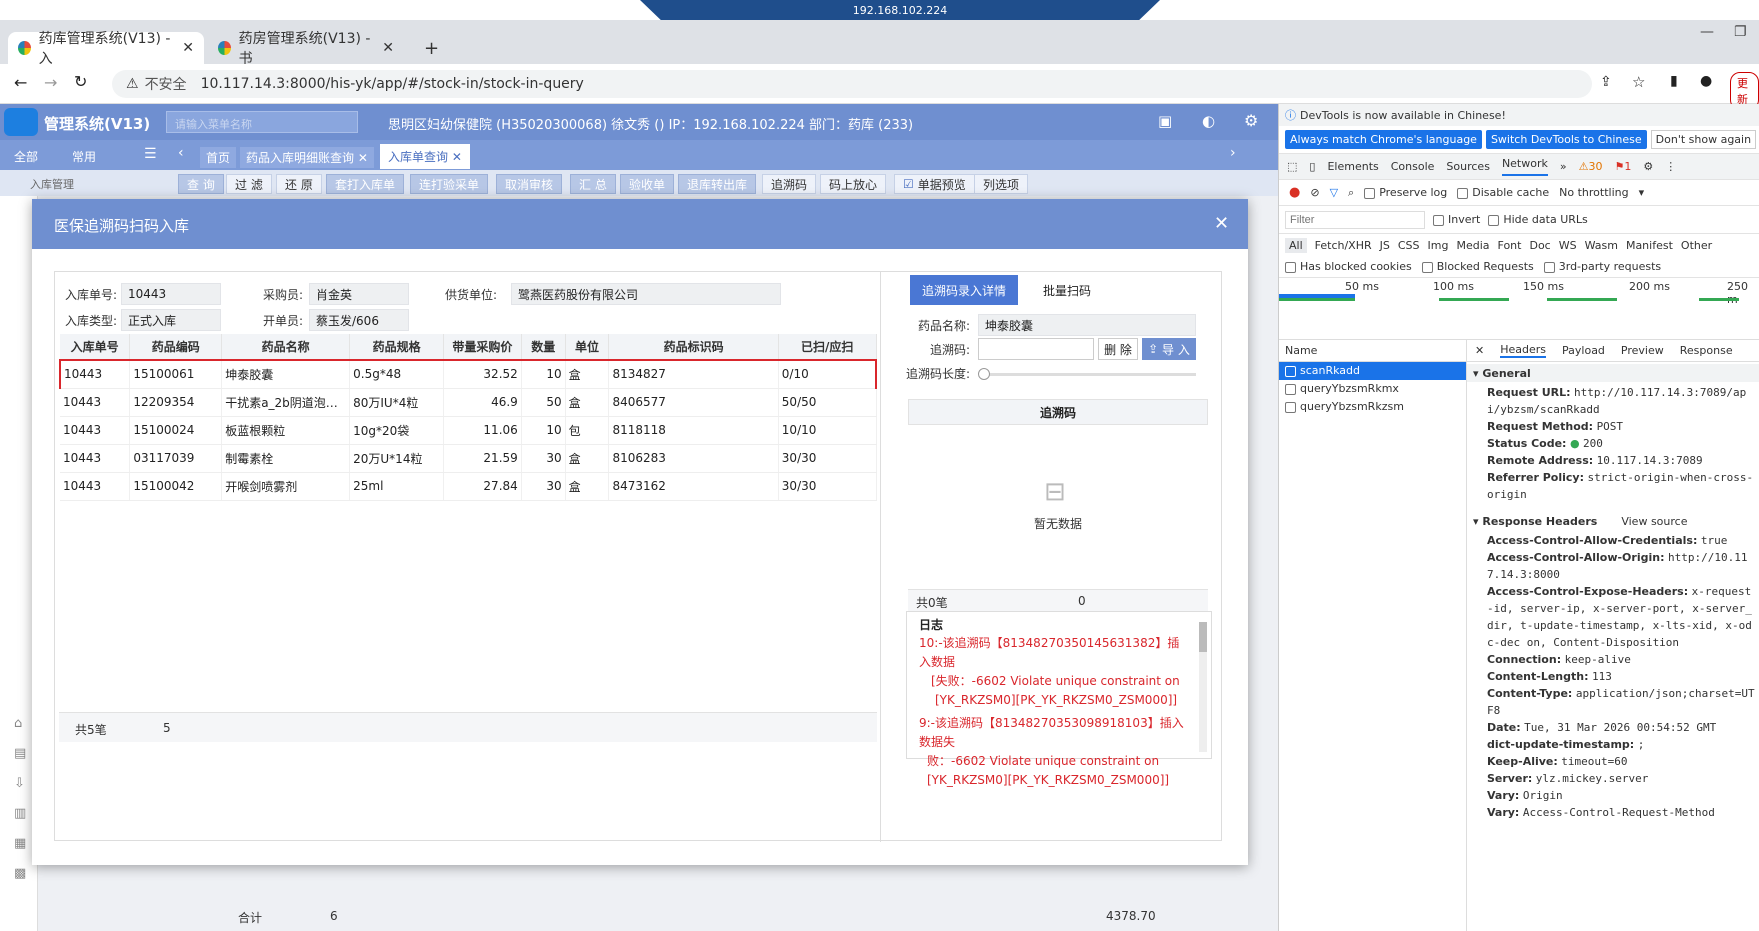 The image size is (1759, 931). Describe the element at coordinates (1372, 407) in the screenshot. I see `request-row: queryYbzsmRkzsm` at that location.